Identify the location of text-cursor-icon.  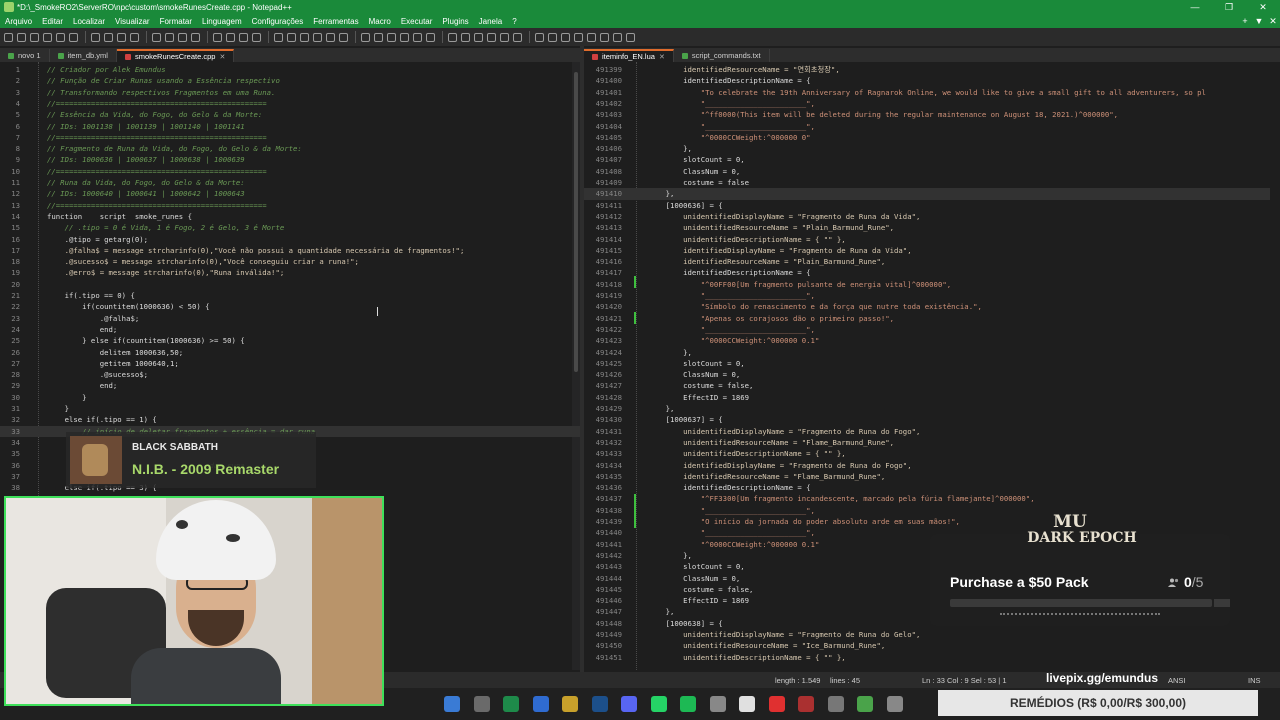
(380, 311).